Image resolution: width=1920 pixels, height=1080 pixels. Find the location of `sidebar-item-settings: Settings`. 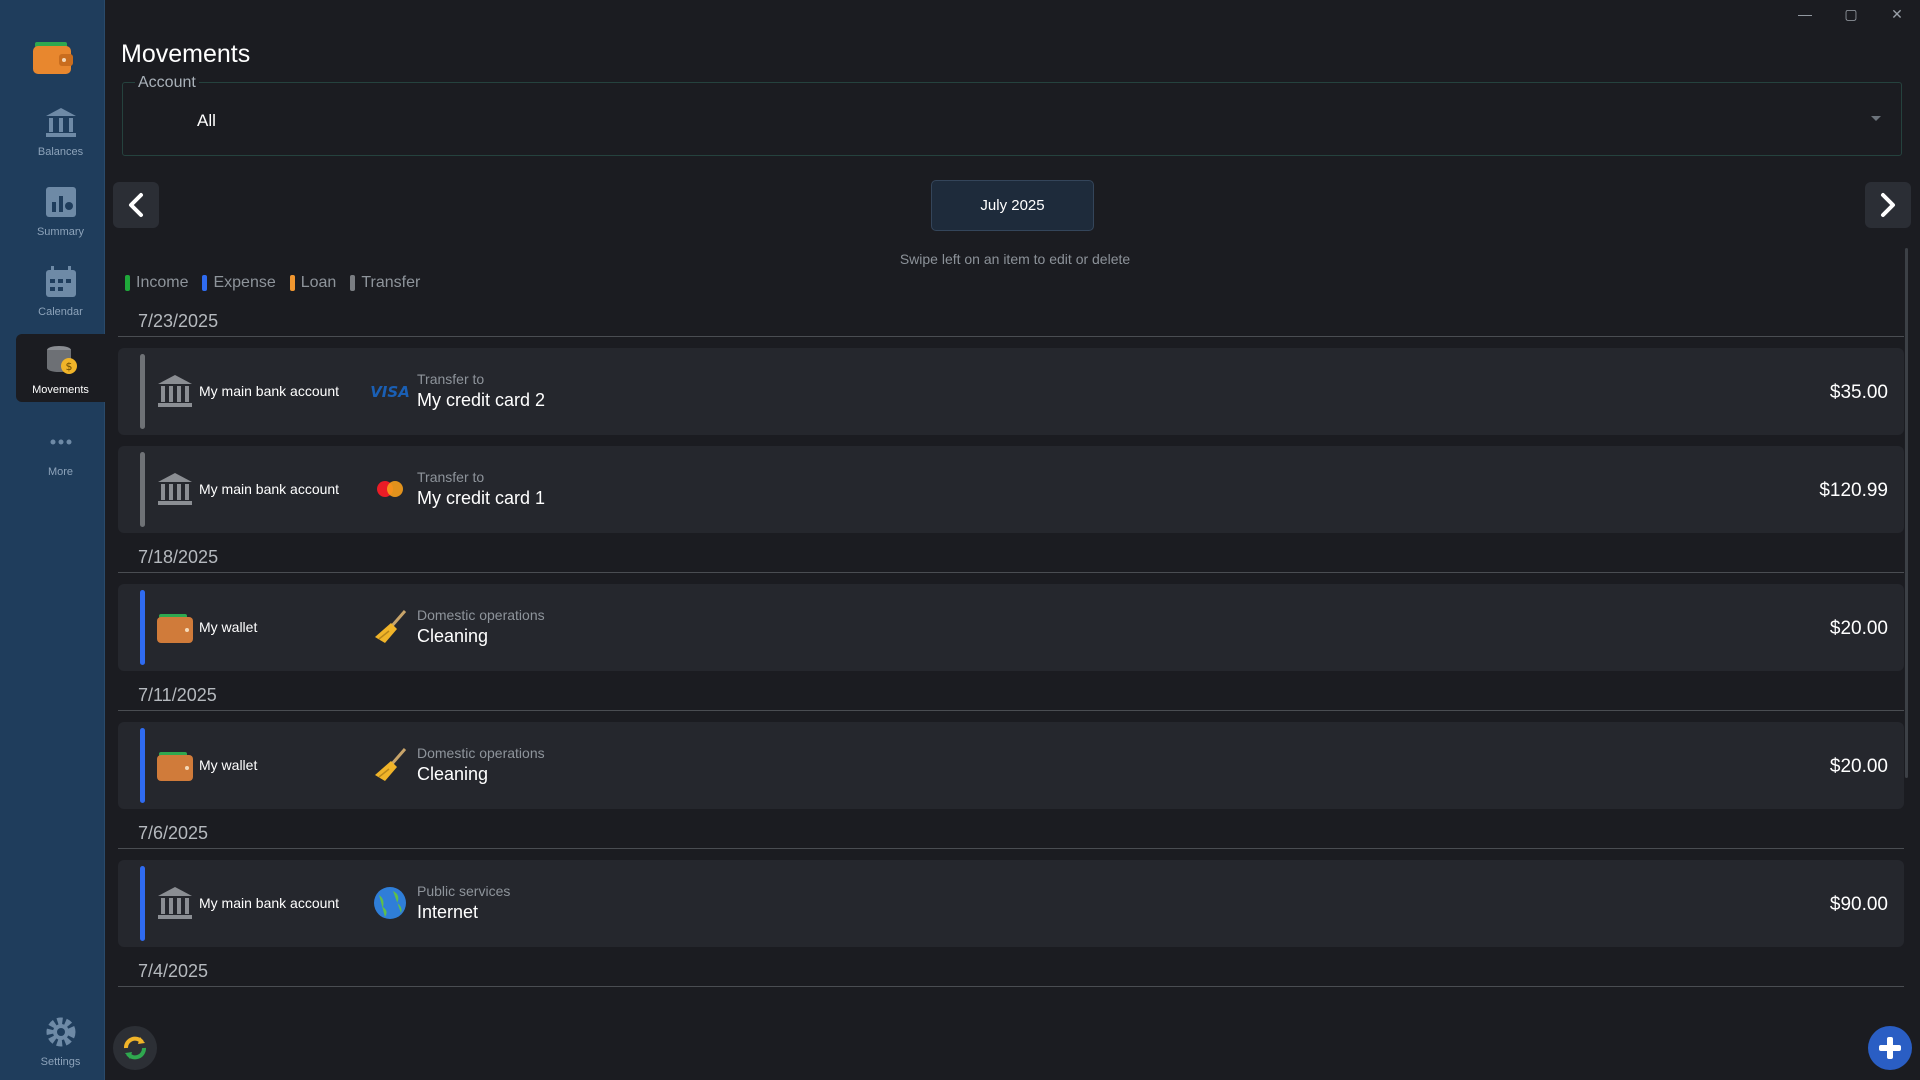

sidebar-item-settings: Settings is located at coordinates (60, 1040).